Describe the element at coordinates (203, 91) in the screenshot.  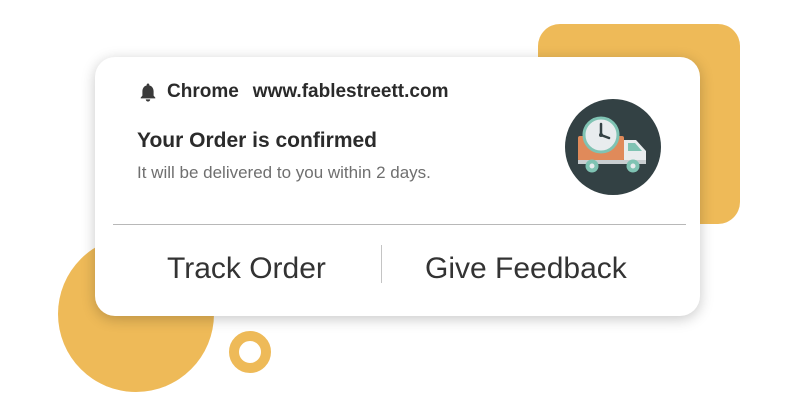
I see `app-name: Chrome` at that location.